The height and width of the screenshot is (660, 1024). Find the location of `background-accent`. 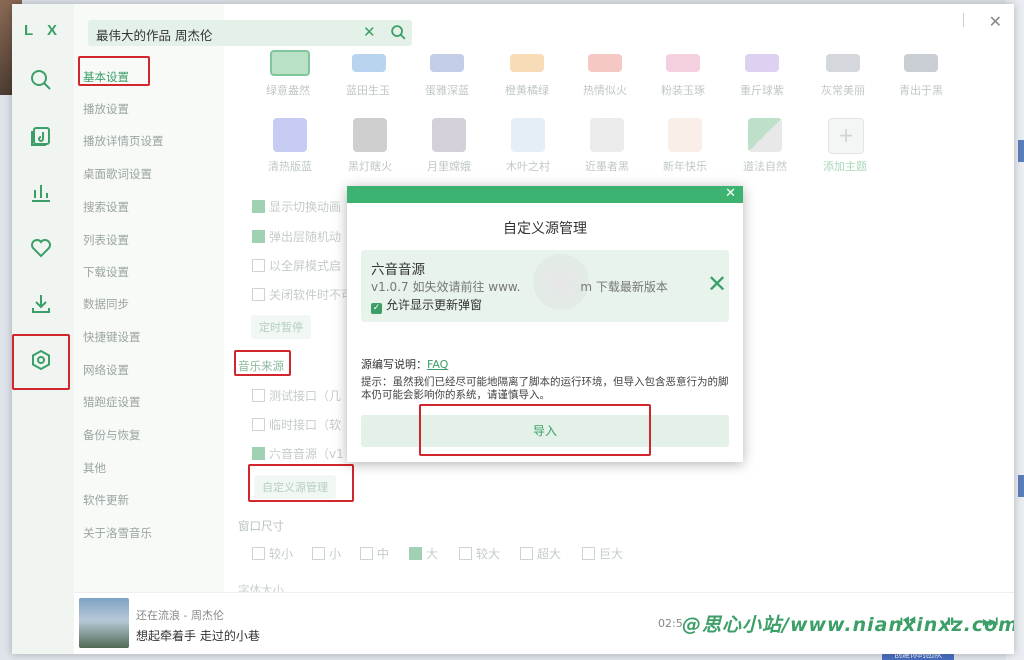

background-accent is located at coordinates (1021, 486).